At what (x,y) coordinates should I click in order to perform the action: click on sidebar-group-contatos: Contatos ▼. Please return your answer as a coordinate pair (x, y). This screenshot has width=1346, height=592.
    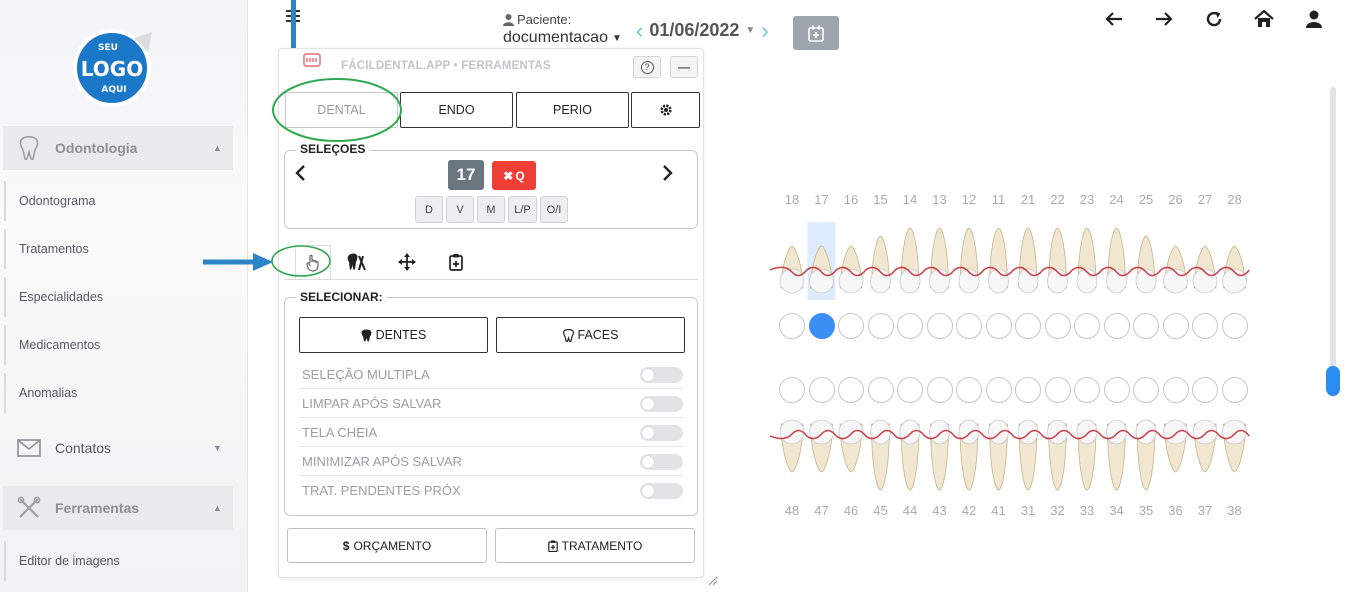
    Looking at the image, I should click on (118, 448).